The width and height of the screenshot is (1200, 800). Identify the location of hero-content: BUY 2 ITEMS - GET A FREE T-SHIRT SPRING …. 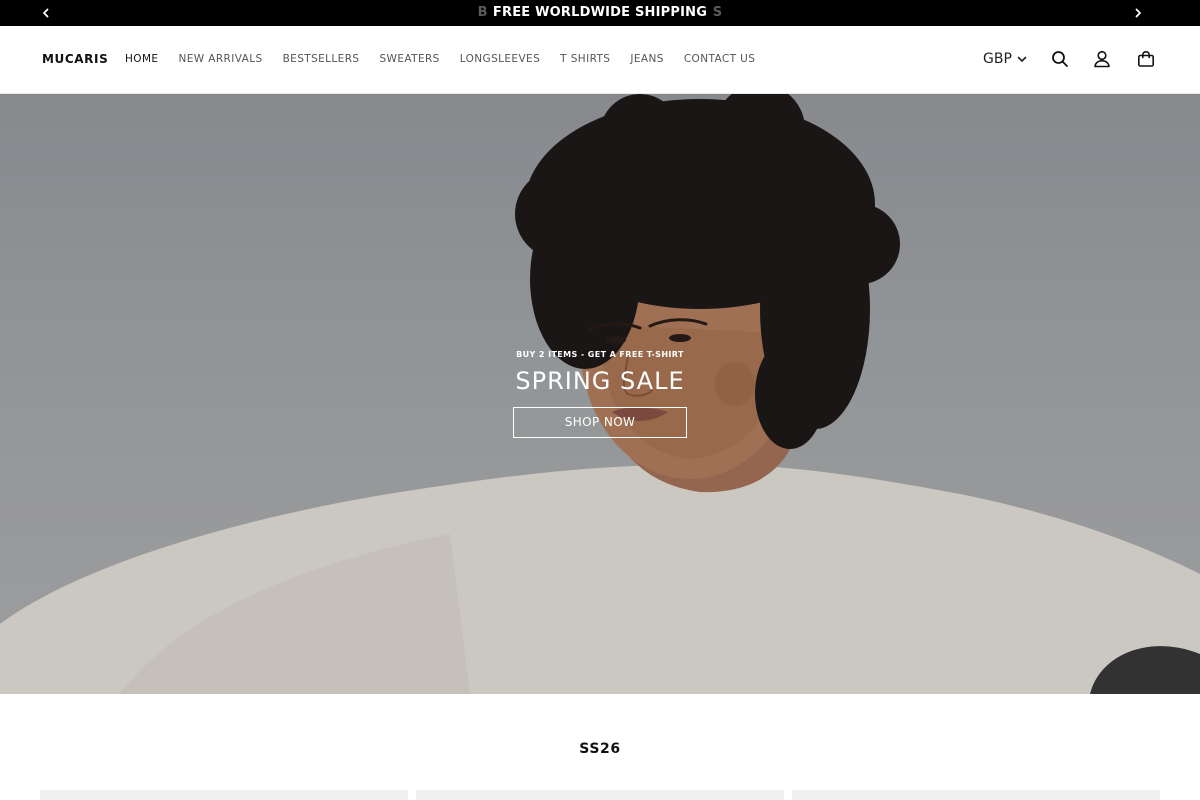
(600, 394).